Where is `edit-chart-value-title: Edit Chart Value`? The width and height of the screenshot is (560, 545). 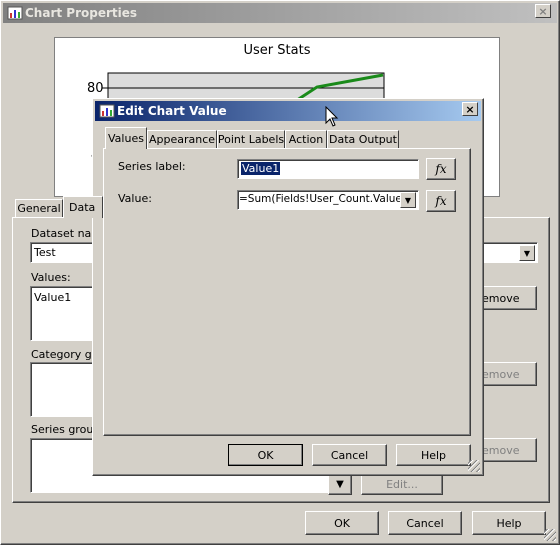
edit-chart-value-title: Edit Chart Value is located at coordinates (172, 111).